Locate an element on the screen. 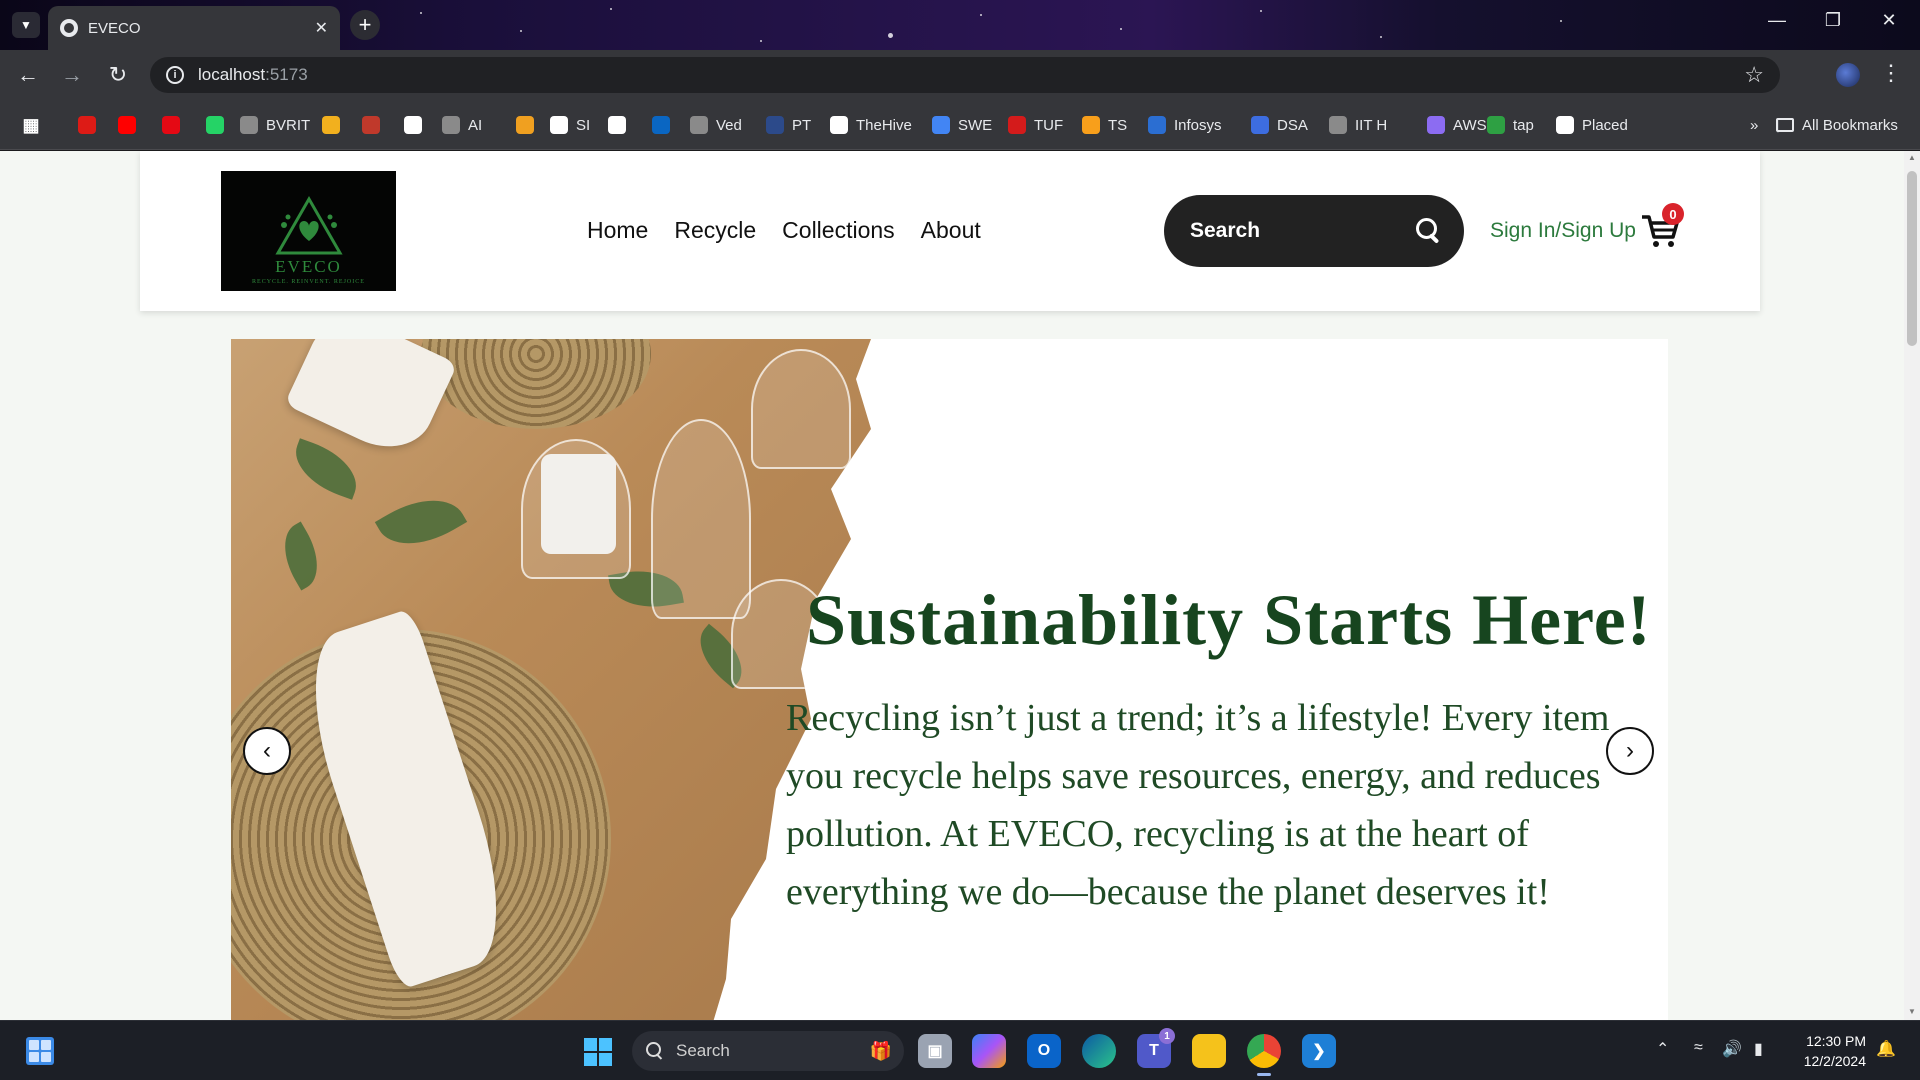  bookmark-item: TUF is located at coordinates (1035, 125).